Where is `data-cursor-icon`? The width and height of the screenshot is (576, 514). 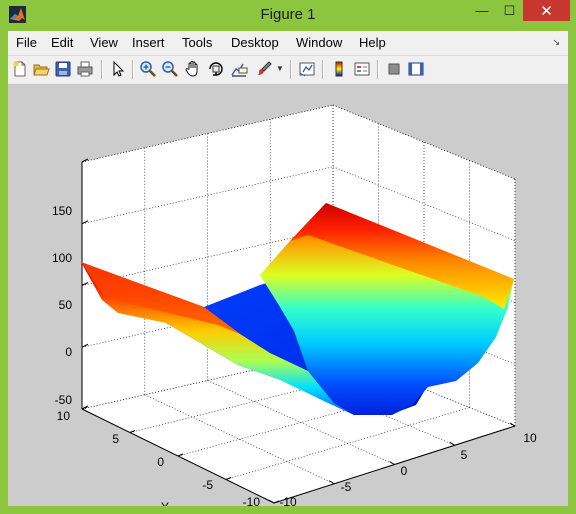 data-cursor-icon is located at coordinates (239, 69).